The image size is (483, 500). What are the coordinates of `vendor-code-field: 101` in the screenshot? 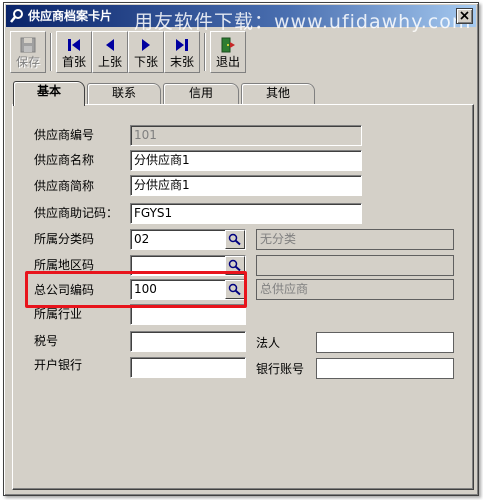 It's located at (246, 135).